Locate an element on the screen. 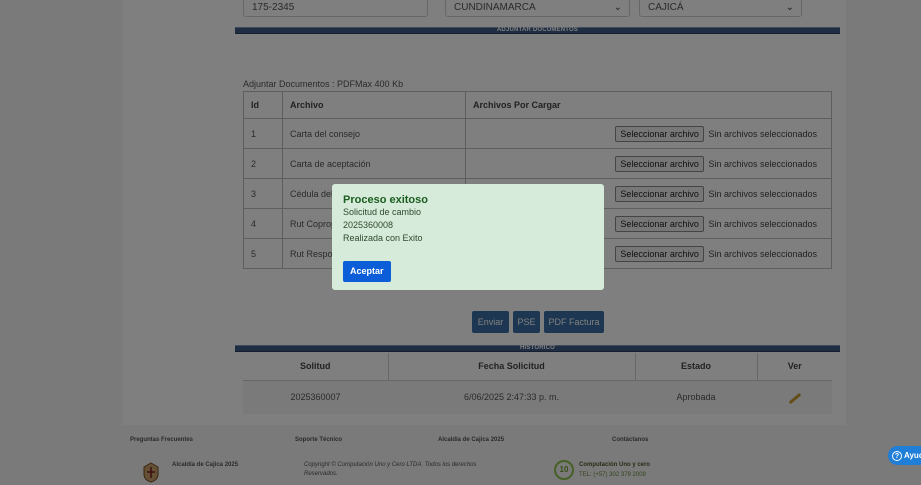  dialog-title: Proceso exitoso is located at coordinates (385, 200).